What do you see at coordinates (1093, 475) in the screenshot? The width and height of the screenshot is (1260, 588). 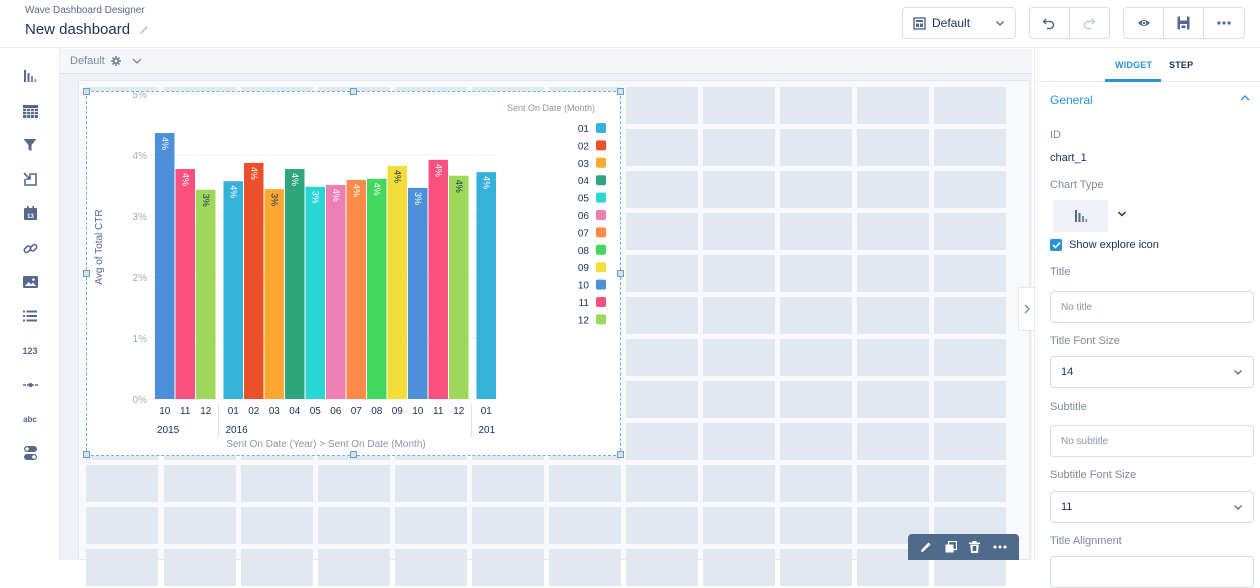 I see `subtitle-font-size-label: Subtitle Font Size` at bounding box center [1093, 475].